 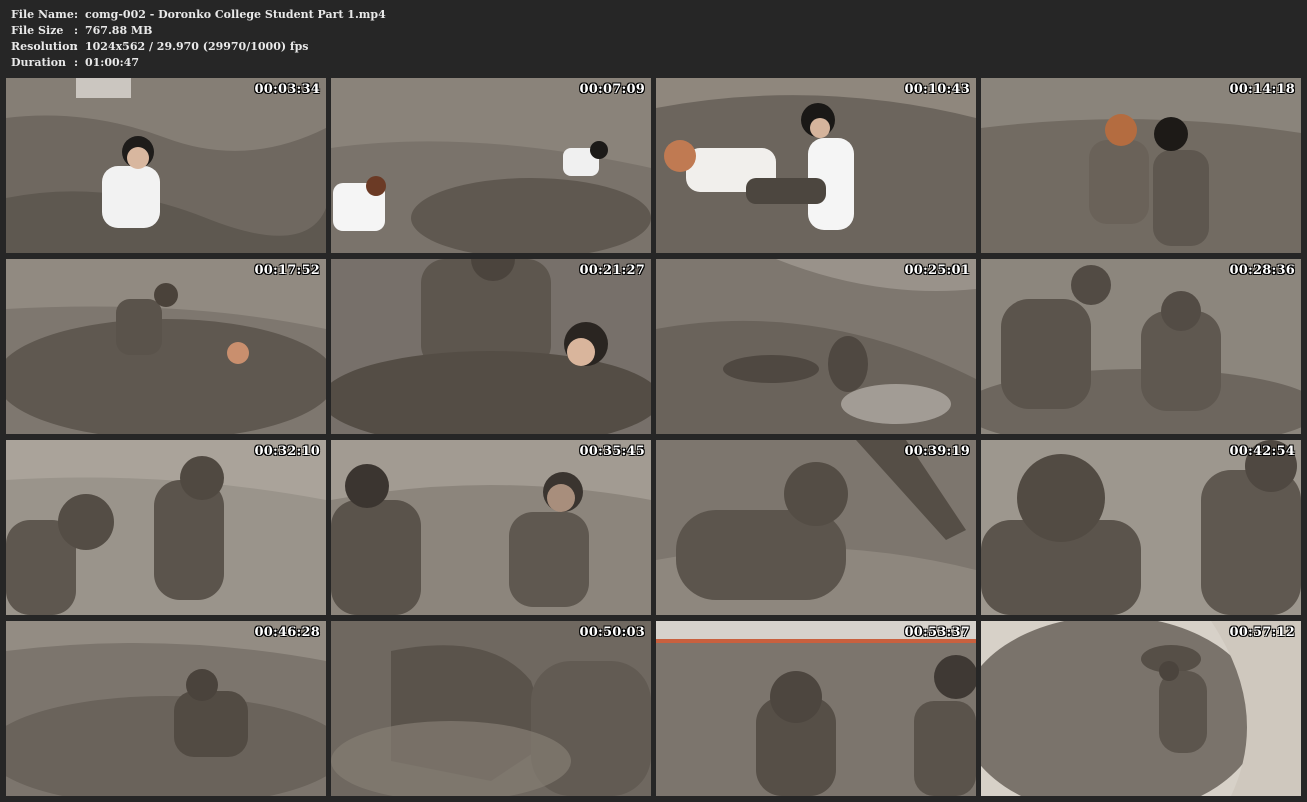 What do you see at coordinates (37, 30) in the screenshot?
I see `file-size-label: File Size` at bounding box center [37, 30].